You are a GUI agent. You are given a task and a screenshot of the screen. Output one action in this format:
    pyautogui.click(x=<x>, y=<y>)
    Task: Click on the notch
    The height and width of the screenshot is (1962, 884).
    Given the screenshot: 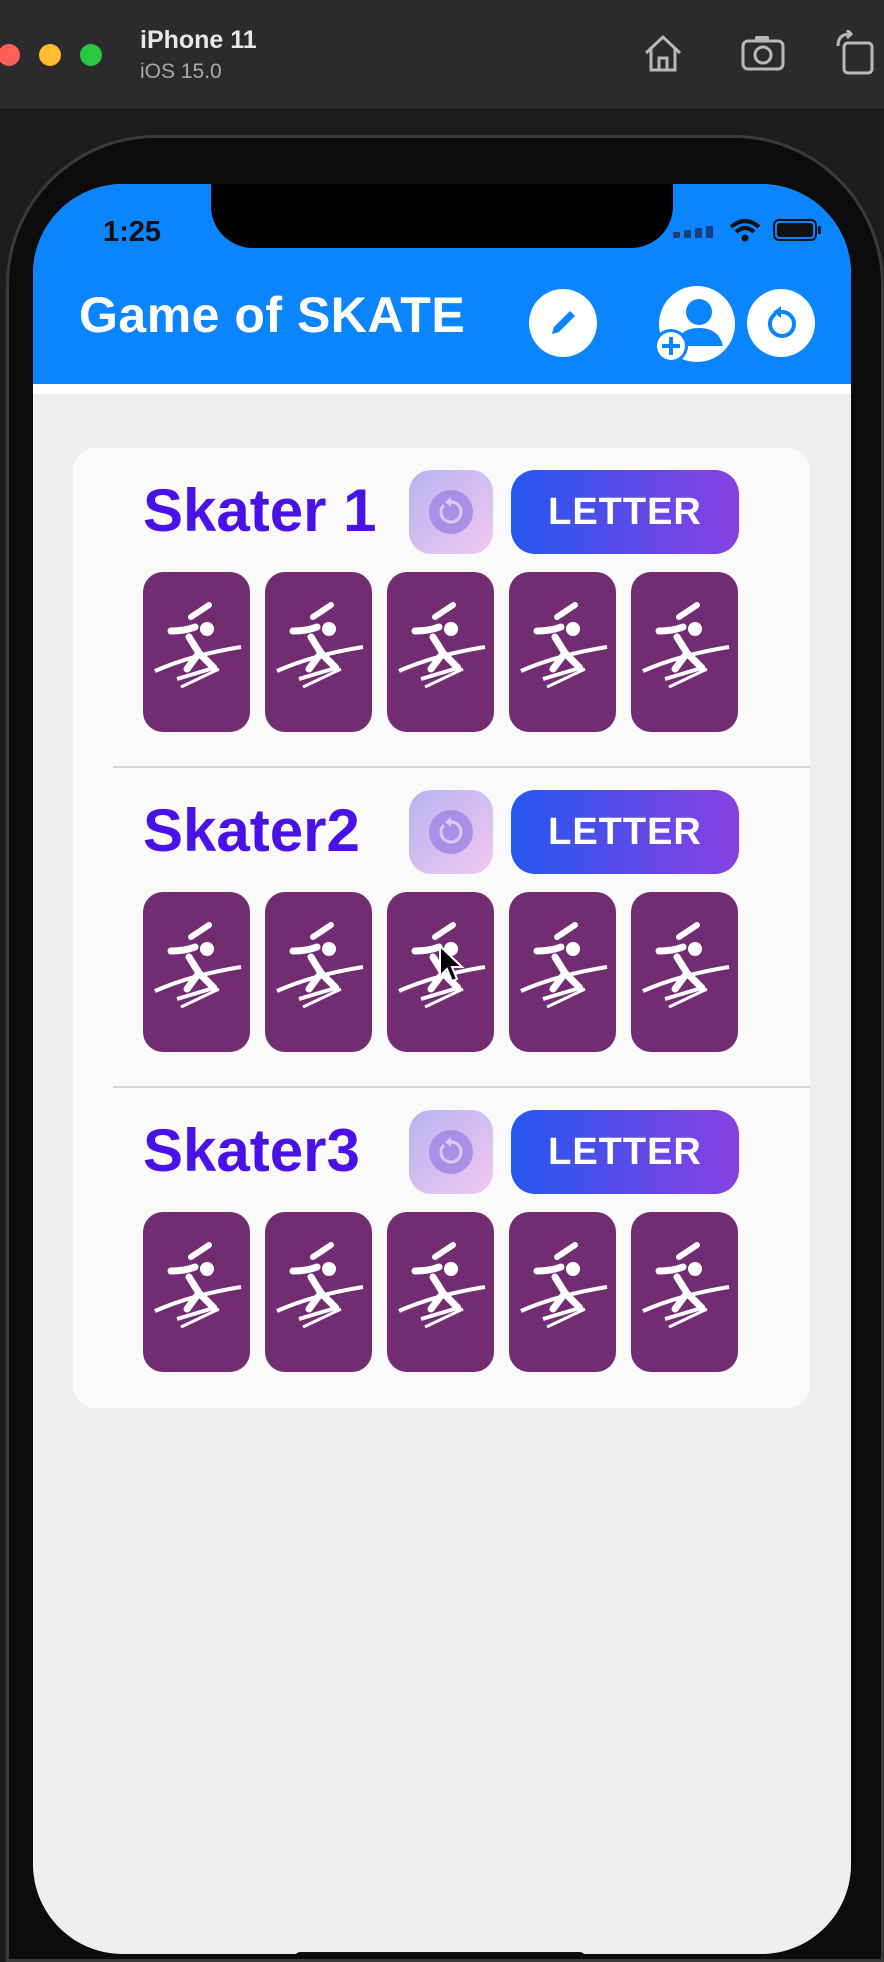 What is the action you would take?
    pyautogui.click(x=442, y=216)
    